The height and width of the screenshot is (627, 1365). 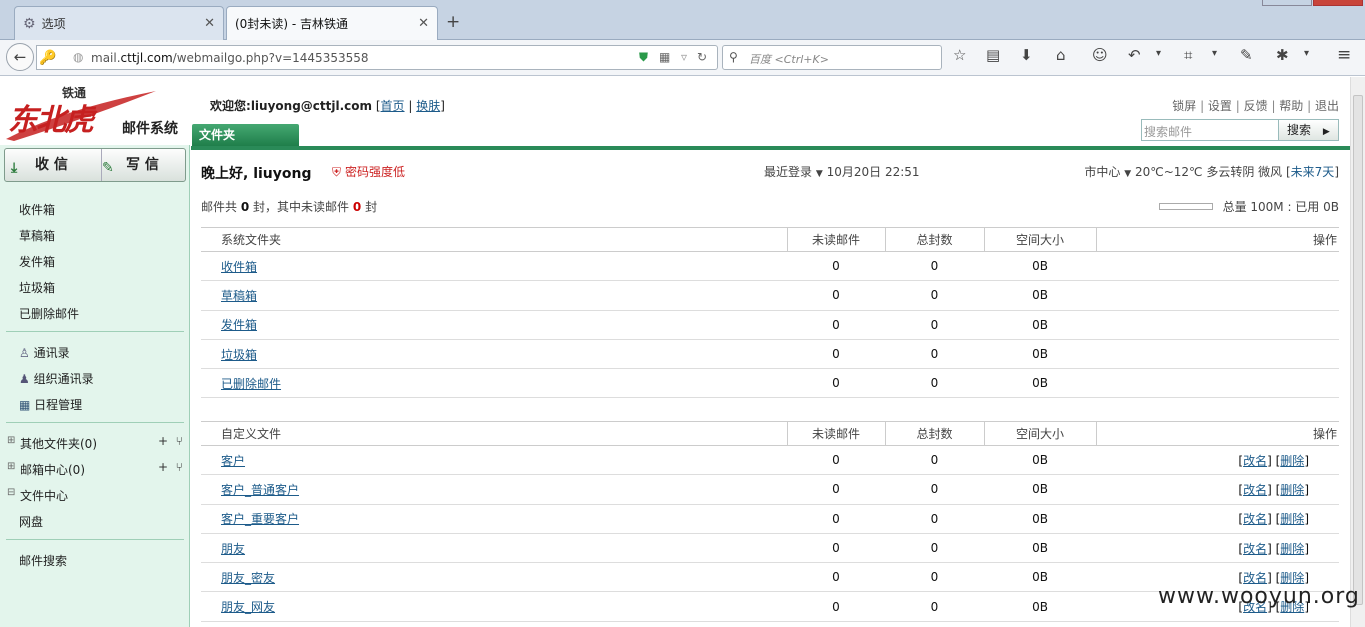 I want to click on folder-link: 已删除邮件, so click(x=251, y=384).